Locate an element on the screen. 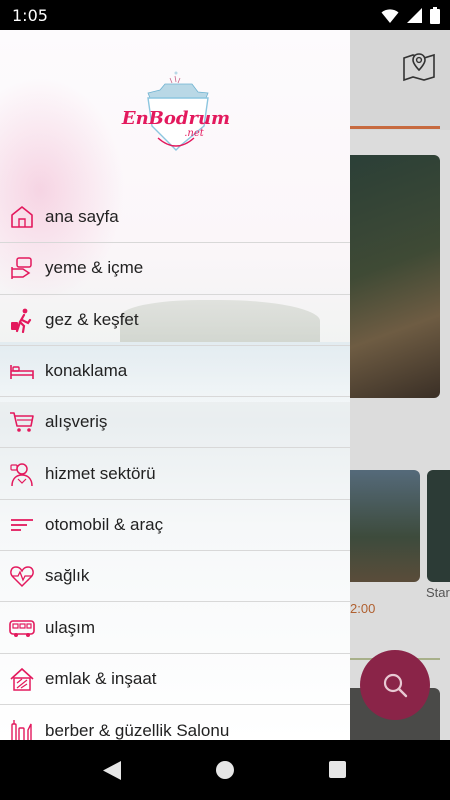 This screenshot has height=800, width=450. menu-item-label: yeme & içme is located at coordinates (94, 268).